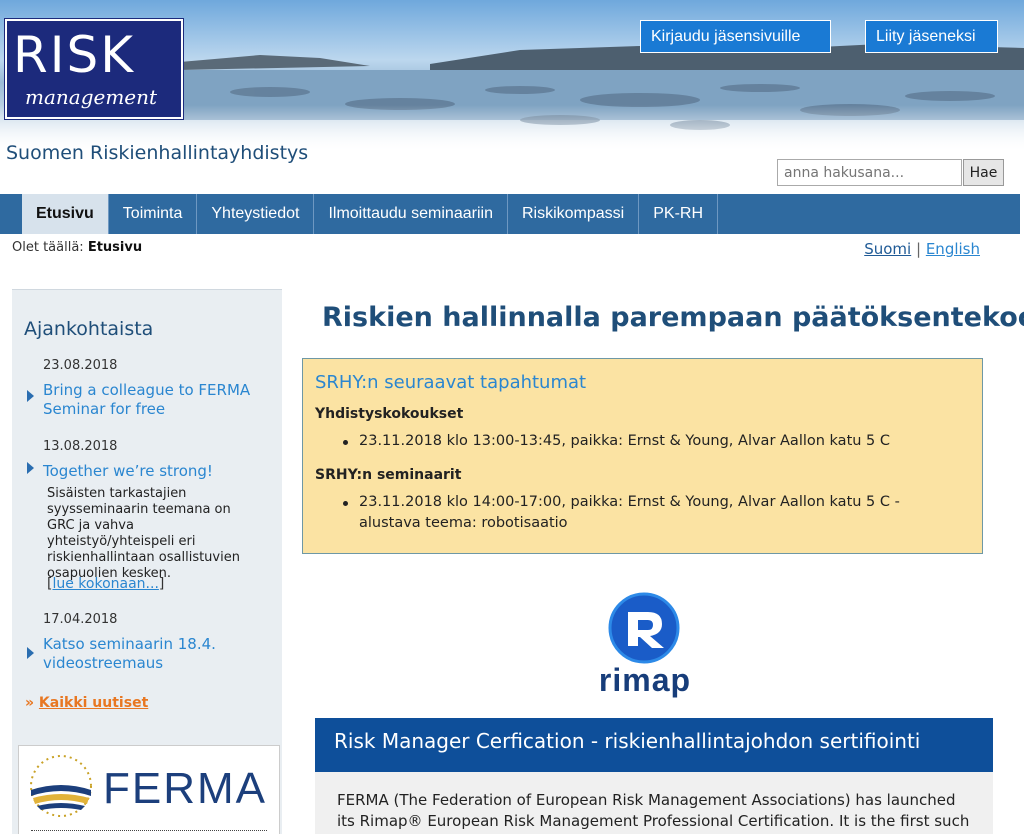 The image size is (1024, 834). I want to click on breadcrumb: Olet täällä: Etusivu, so click(77, 247).